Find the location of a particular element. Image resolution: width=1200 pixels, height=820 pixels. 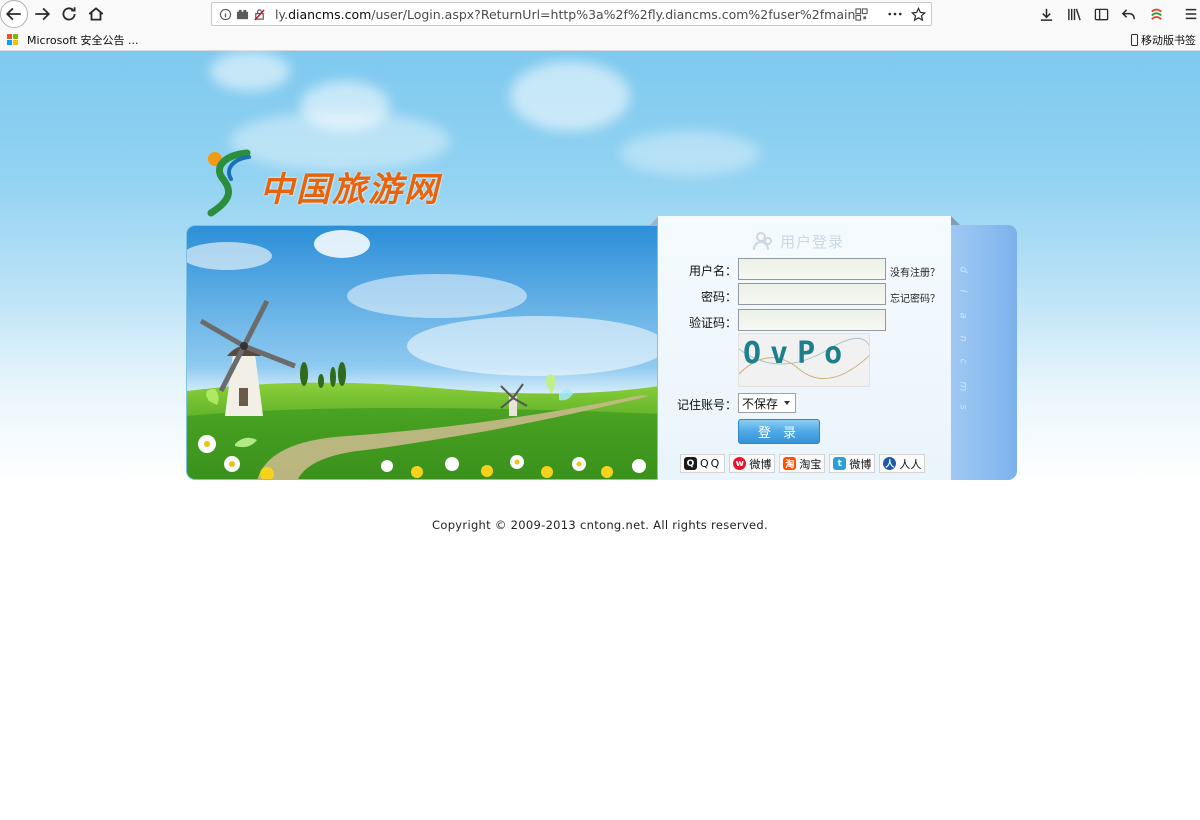

library-icon is located at coordinates (1074, 14).